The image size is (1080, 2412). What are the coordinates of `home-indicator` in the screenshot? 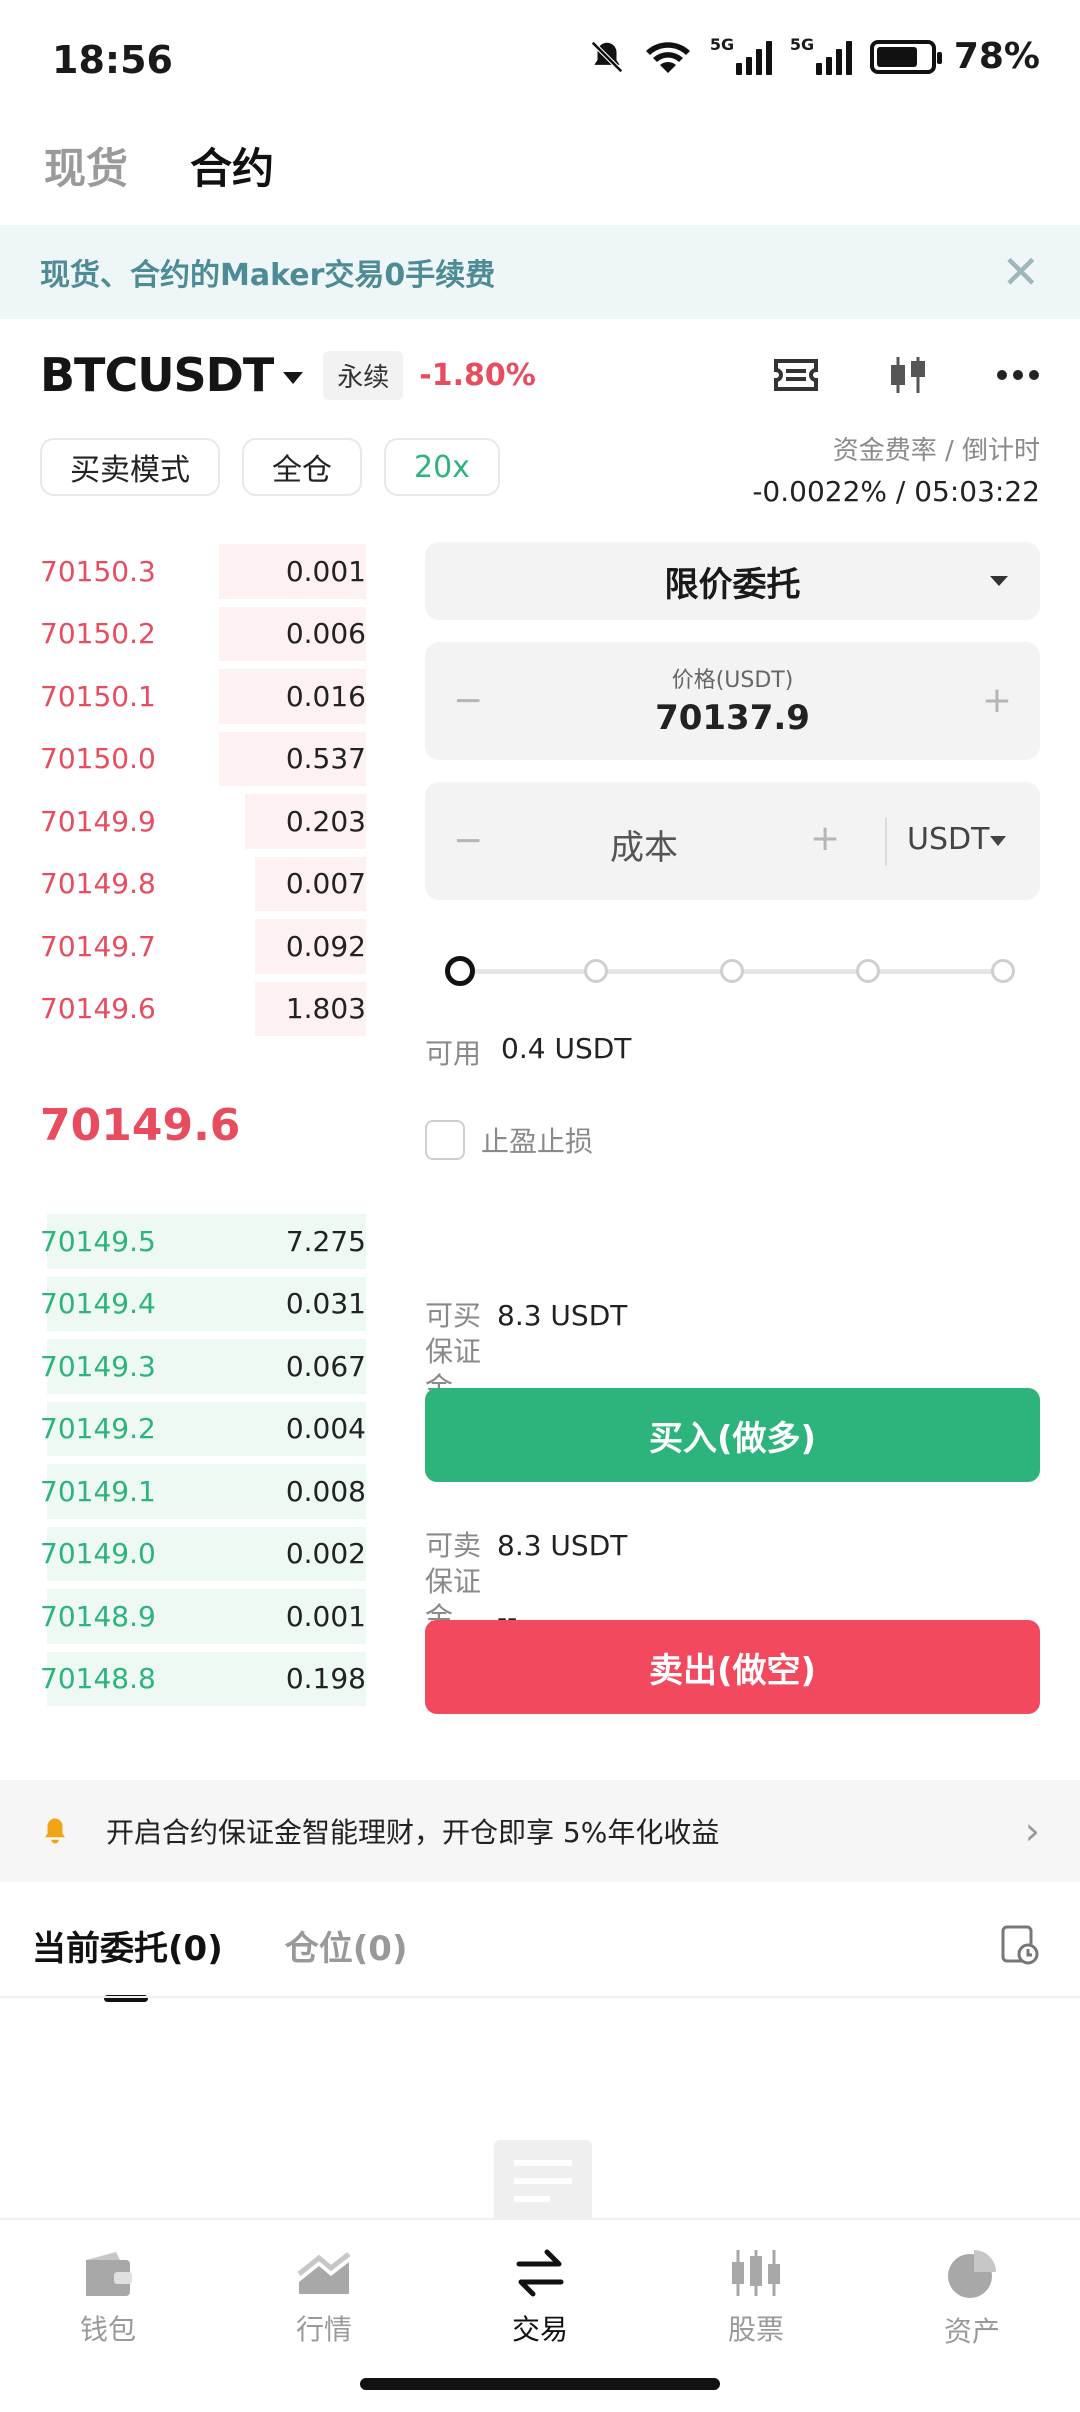 It's located at (540, 2384).